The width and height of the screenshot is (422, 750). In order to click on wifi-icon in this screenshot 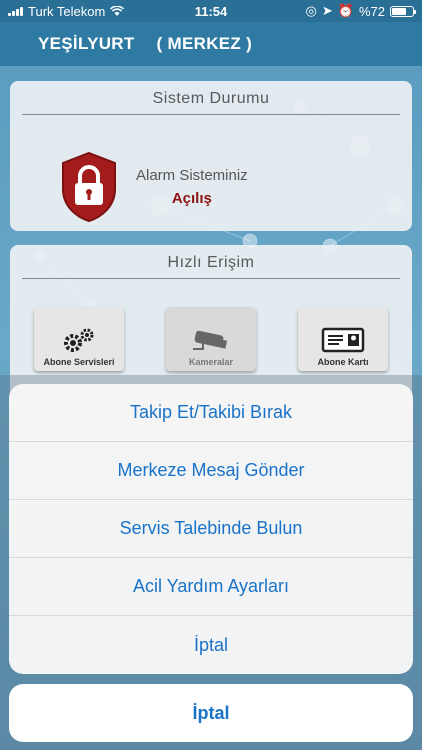, I will do `click(117, 10)`.